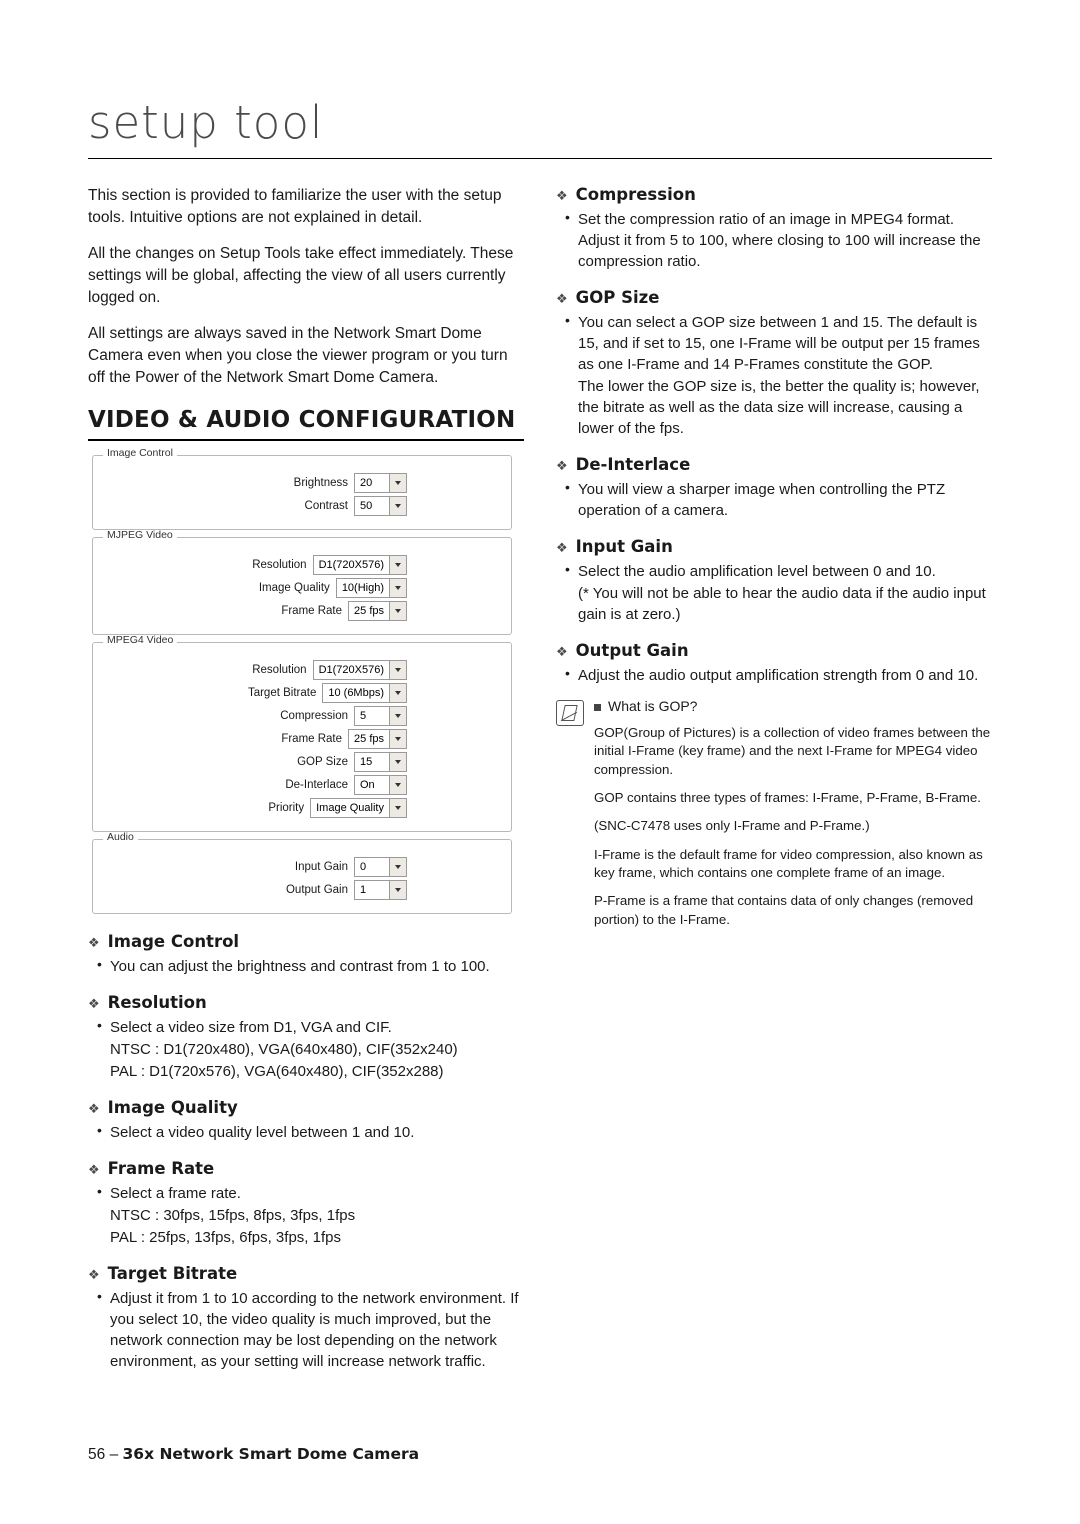 The image size is (1080, 1524). I want to click on field-contrast: Contrast 50, so click(256, 506).